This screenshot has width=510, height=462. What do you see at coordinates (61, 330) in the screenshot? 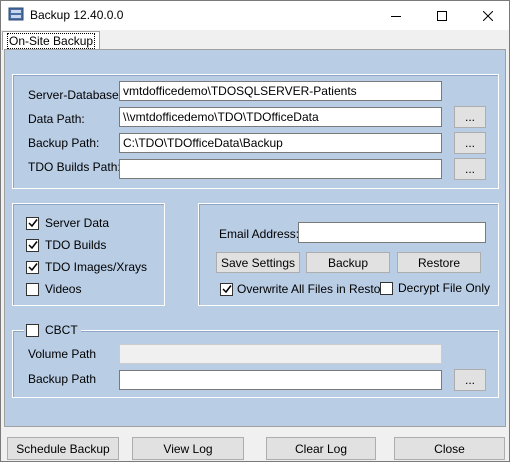
I see `cbct-label: CBCT` at bounding box center [61, 330].